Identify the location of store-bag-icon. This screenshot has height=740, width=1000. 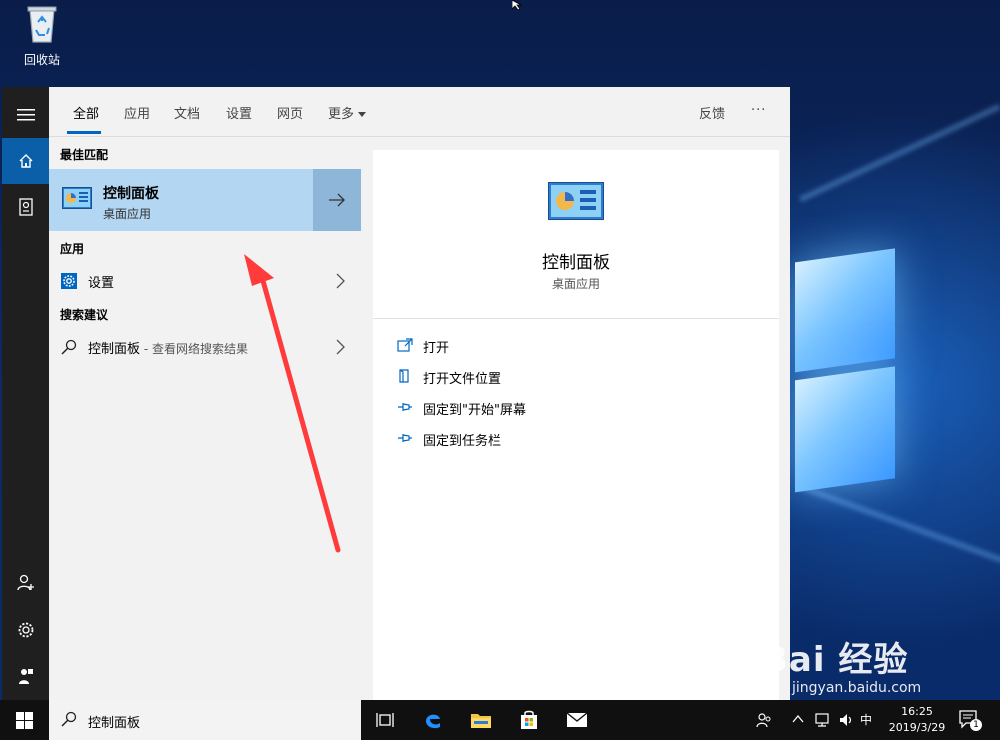
(529, 719).